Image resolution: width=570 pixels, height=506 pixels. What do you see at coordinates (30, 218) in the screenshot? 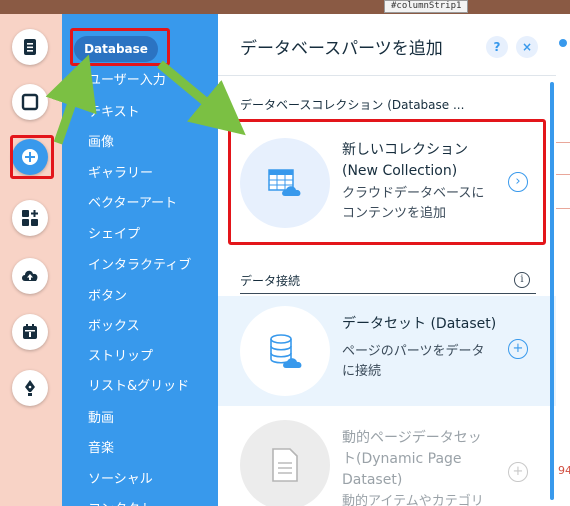
I see `app-market-icon` at bounding box center [30, 218].